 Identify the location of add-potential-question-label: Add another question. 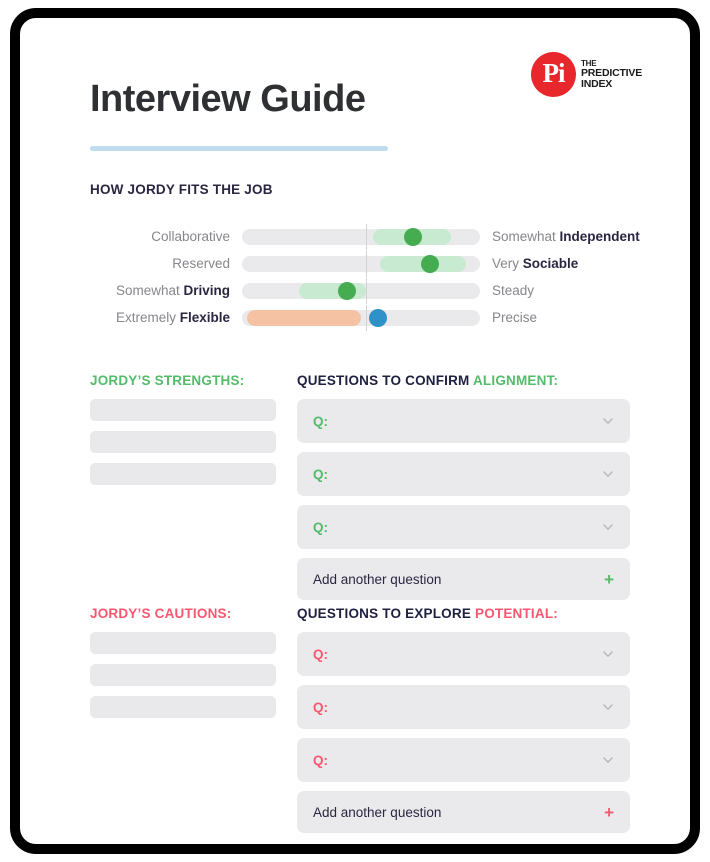
(377, 812).